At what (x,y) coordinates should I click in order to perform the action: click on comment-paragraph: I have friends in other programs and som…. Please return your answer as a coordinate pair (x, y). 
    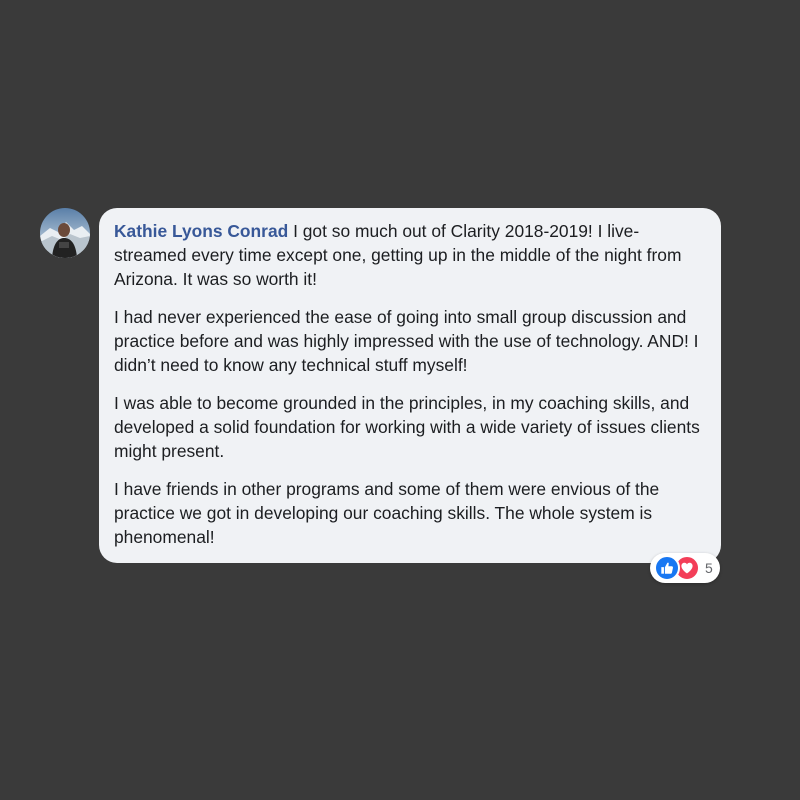
    Looking at the image, I should click on (387, 513).